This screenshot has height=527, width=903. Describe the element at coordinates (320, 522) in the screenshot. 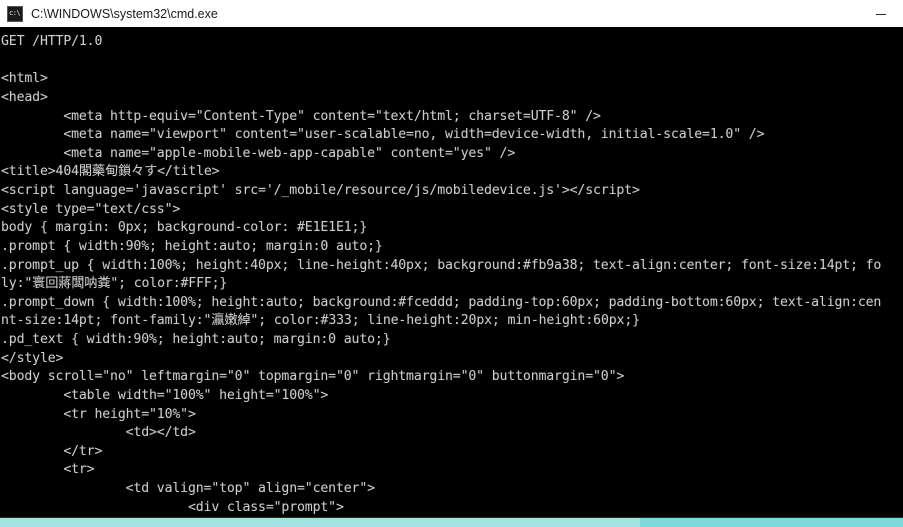

I see `horizontal-scrollbar-thumb` at that location.